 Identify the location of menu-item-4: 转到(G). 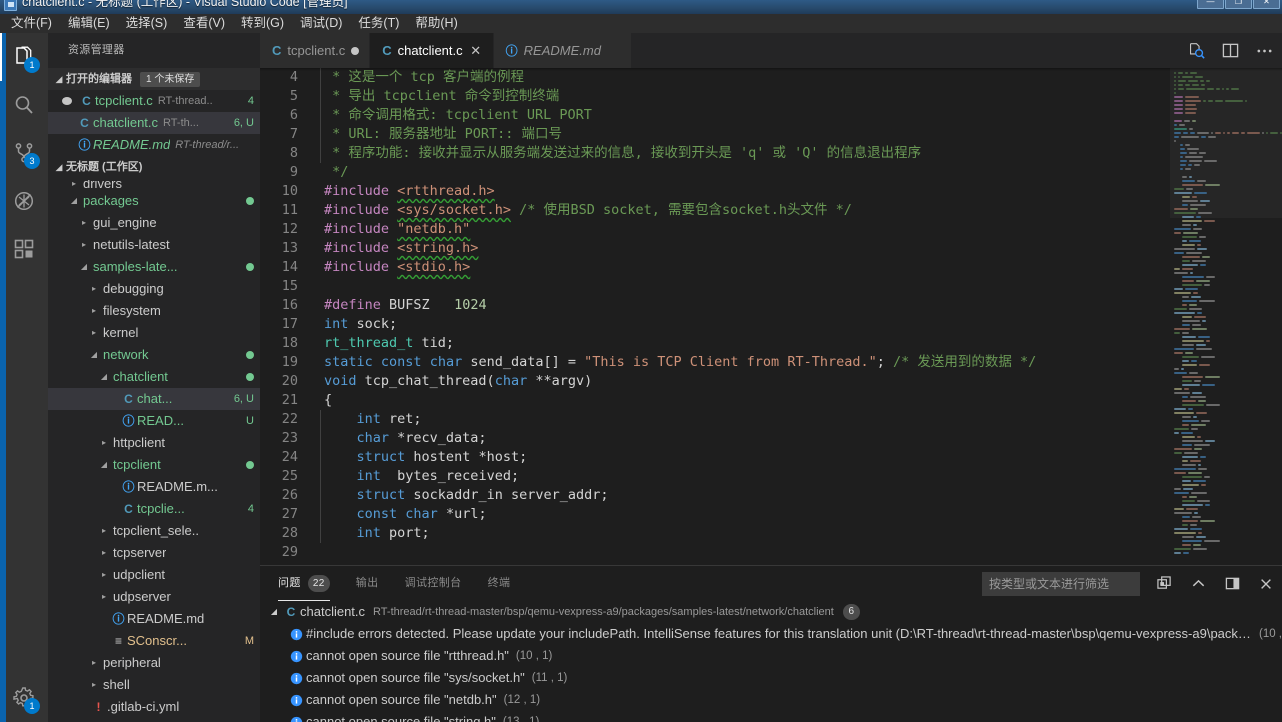
(262, 23).